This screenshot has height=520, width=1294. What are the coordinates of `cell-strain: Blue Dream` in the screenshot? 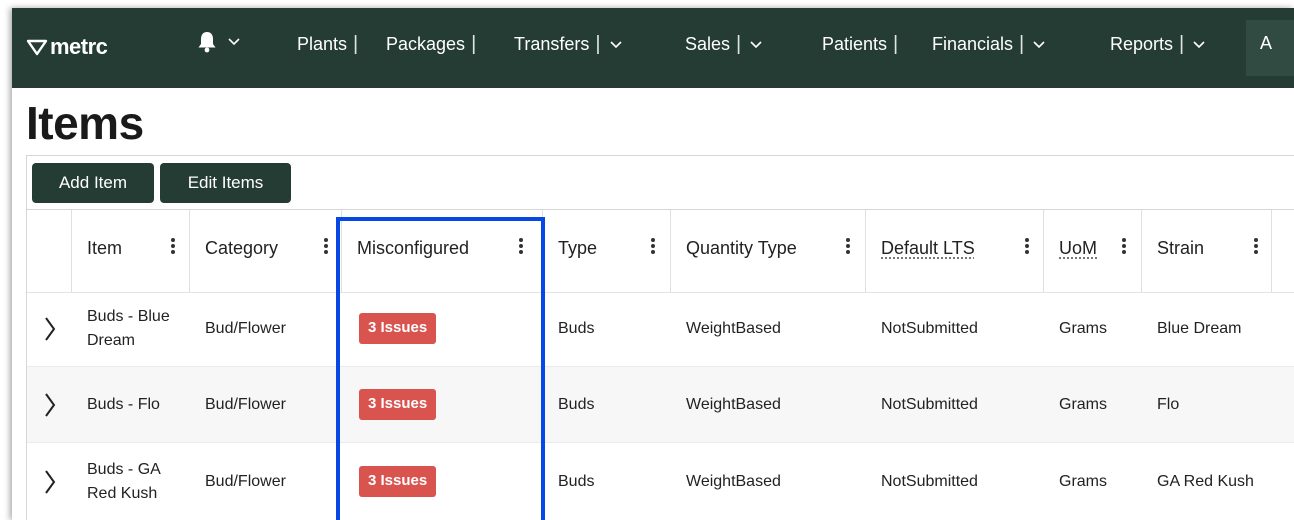 It's located at (1217, 328).